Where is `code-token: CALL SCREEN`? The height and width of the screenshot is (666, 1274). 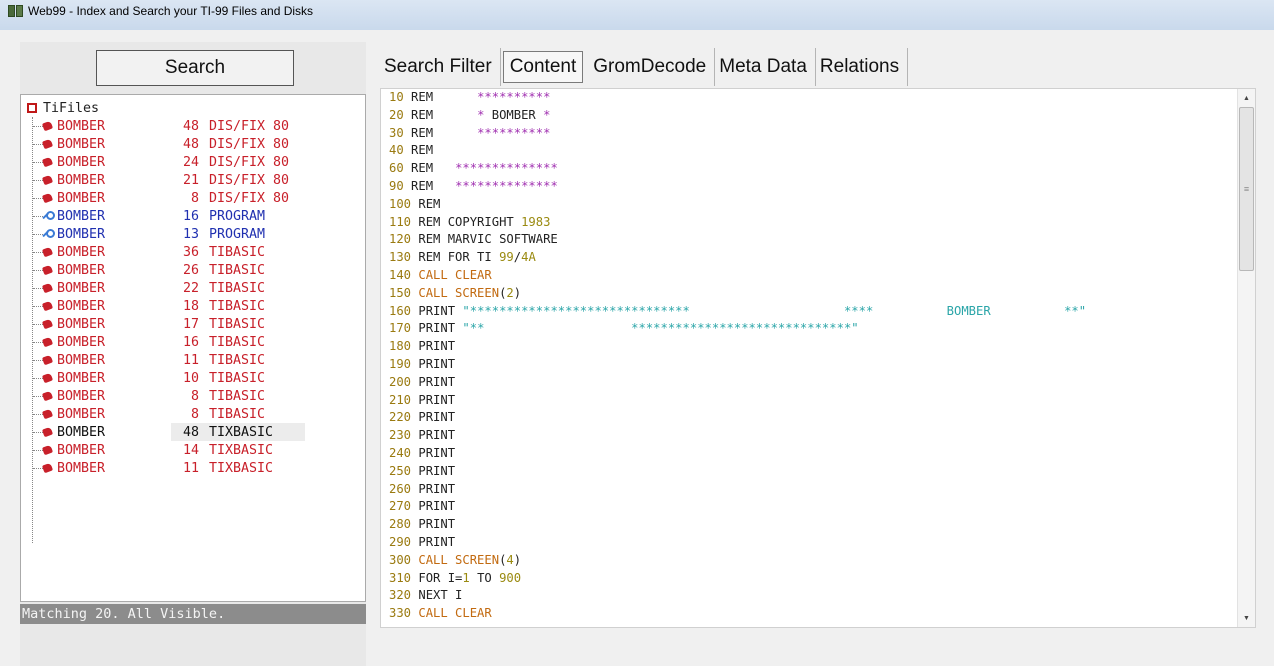
code-token: CALL SCREEN is located at coordinates (455, 559).